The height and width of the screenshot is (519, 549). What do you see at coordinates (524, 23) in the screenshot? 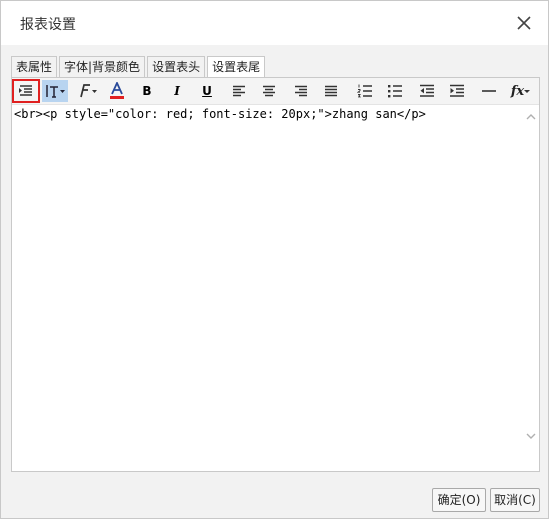
I see `close-icon` at bounding box center [524, 23].